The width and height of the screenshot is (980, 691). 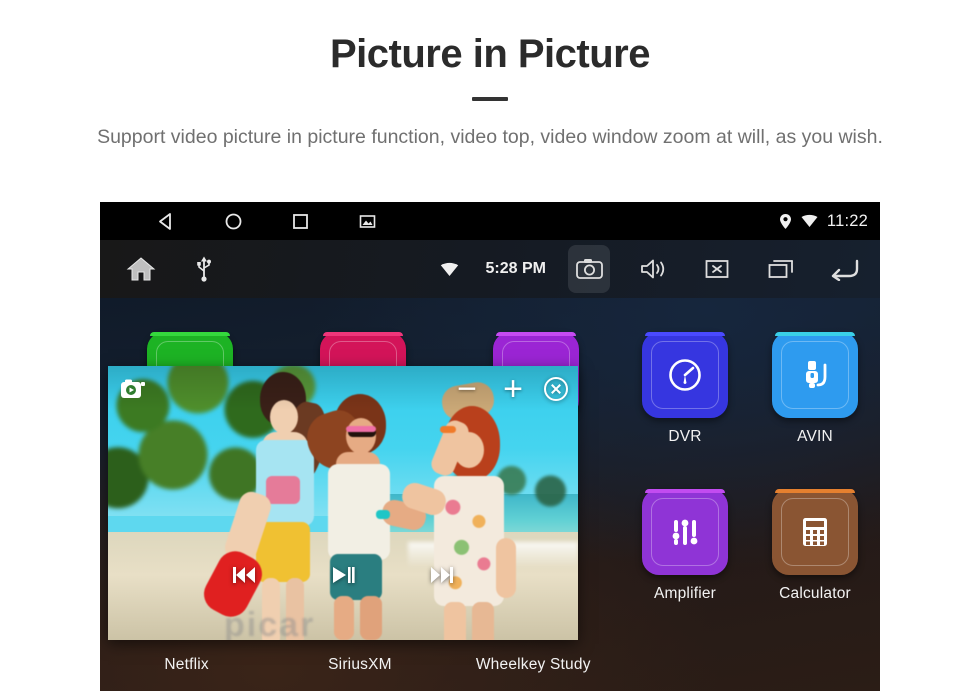 I want to click on pip-zoom-in-button: +, so click(x=513, y=389).